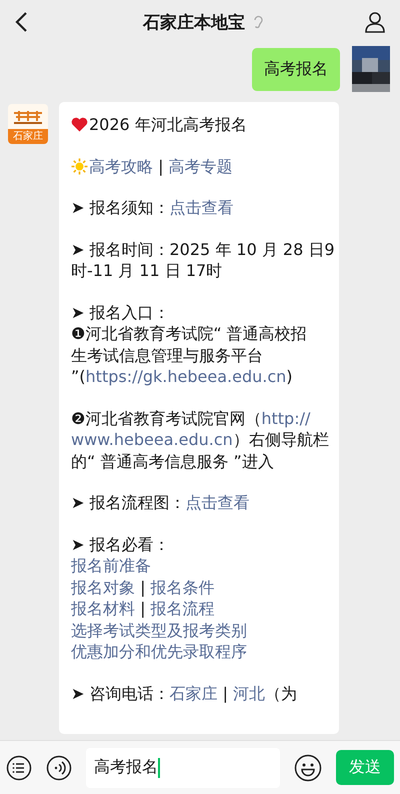 The width and height of the screenshot is (400, 794). I want to click on message-text: 的“ 普通高考信息服务 ”进入, so click(172, 461).